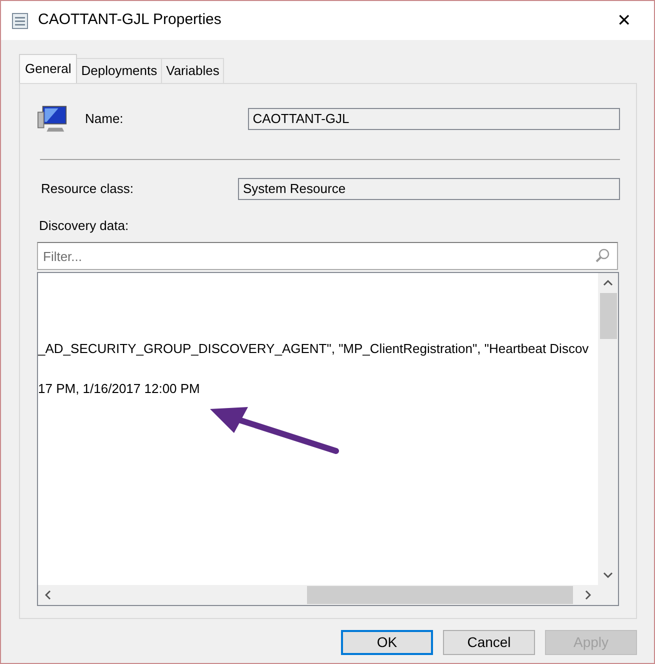  I want to click on scroll-down-icon, so click(608, 575).